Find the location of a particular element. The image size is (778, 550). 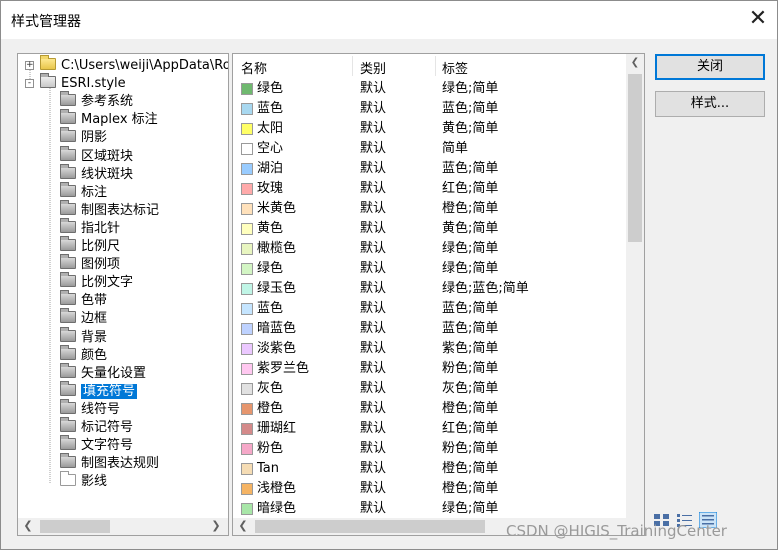

tree-item: 线状斑块 is located at coordinates (97, 173).